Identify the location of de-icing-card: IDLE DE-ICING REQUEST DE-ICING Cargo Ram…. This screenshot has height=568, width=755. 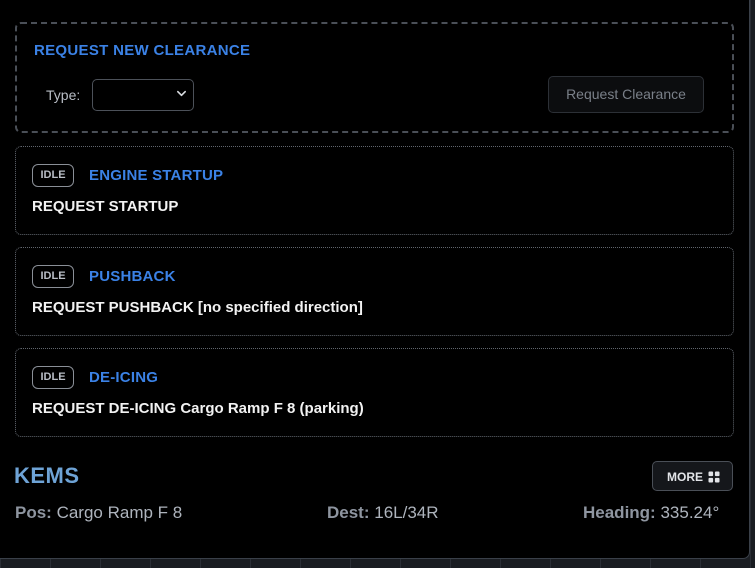
(374, 392).